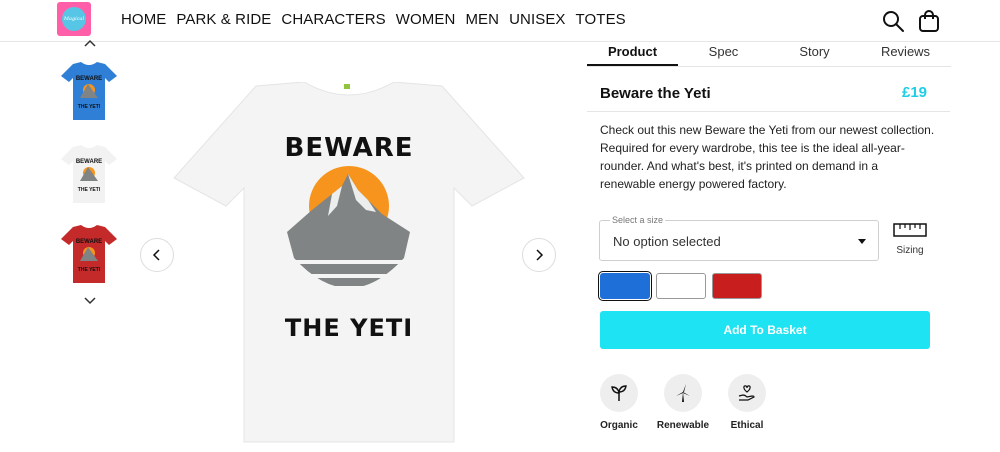 The height and width of the screenshot is (452, 1000). Describe the element at coordinates (723, 54) in the screenshot. I see `tab-spec: Spec` at that location.